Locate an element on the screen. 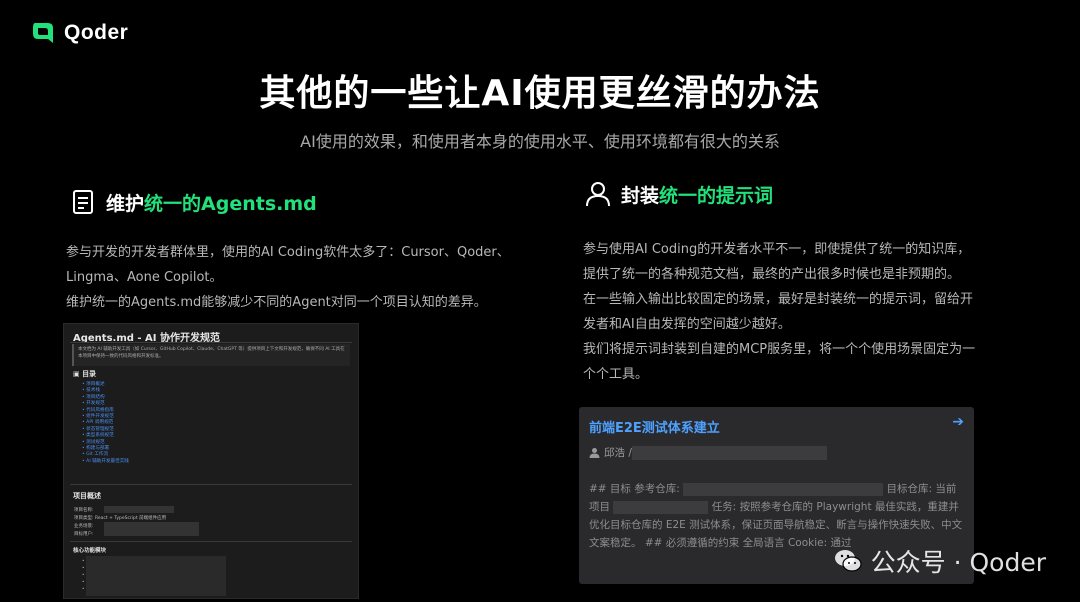 This screenshot has width=1080, height=602. doc-kv: 项目名称: is located at coordinates (84, 510).